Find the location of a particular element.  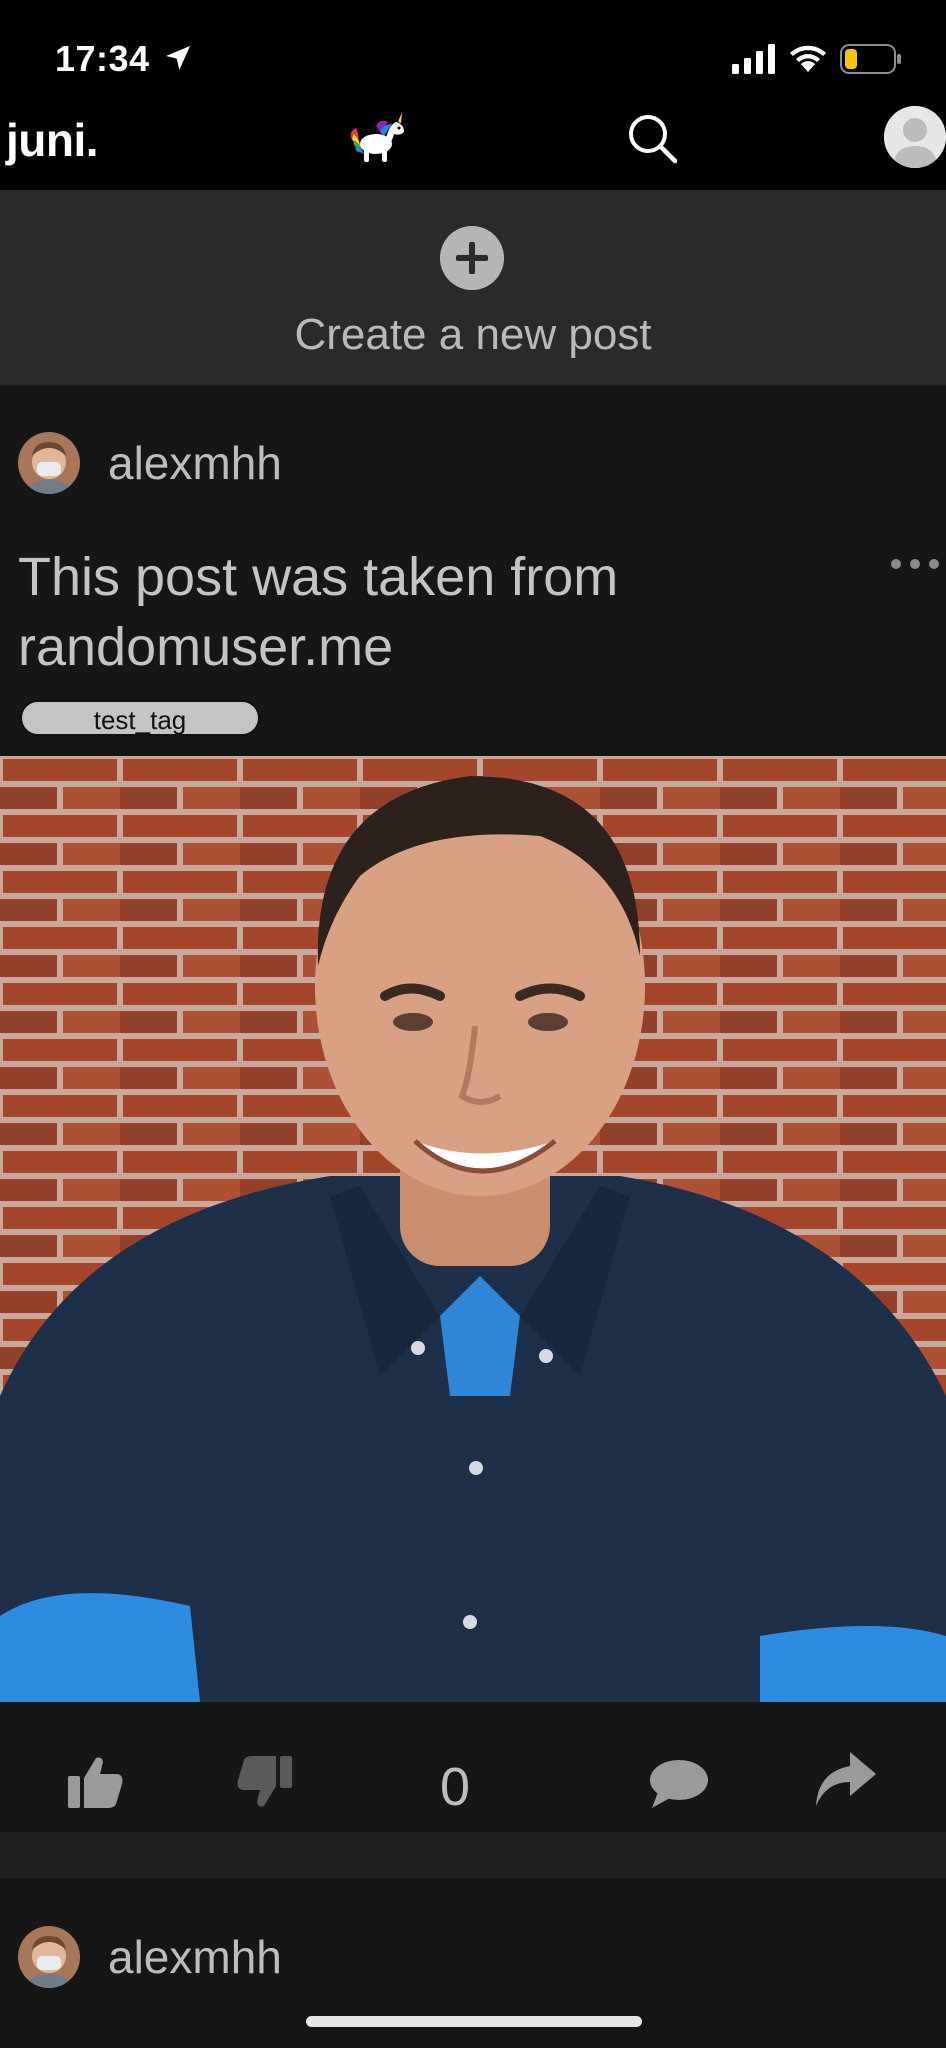

profile-avatar is located at coordinates (915, 137).